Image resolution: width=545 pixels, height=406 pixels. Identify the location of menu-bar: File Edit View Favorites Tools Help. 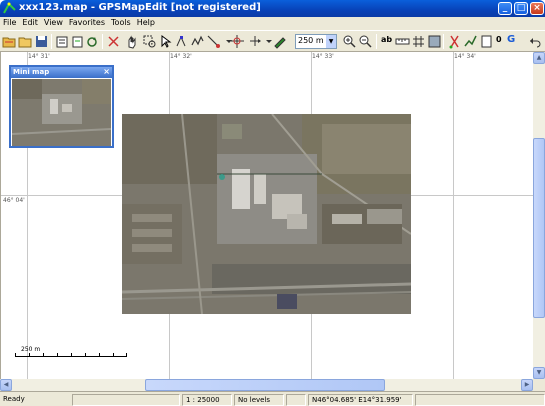
(272, 23).